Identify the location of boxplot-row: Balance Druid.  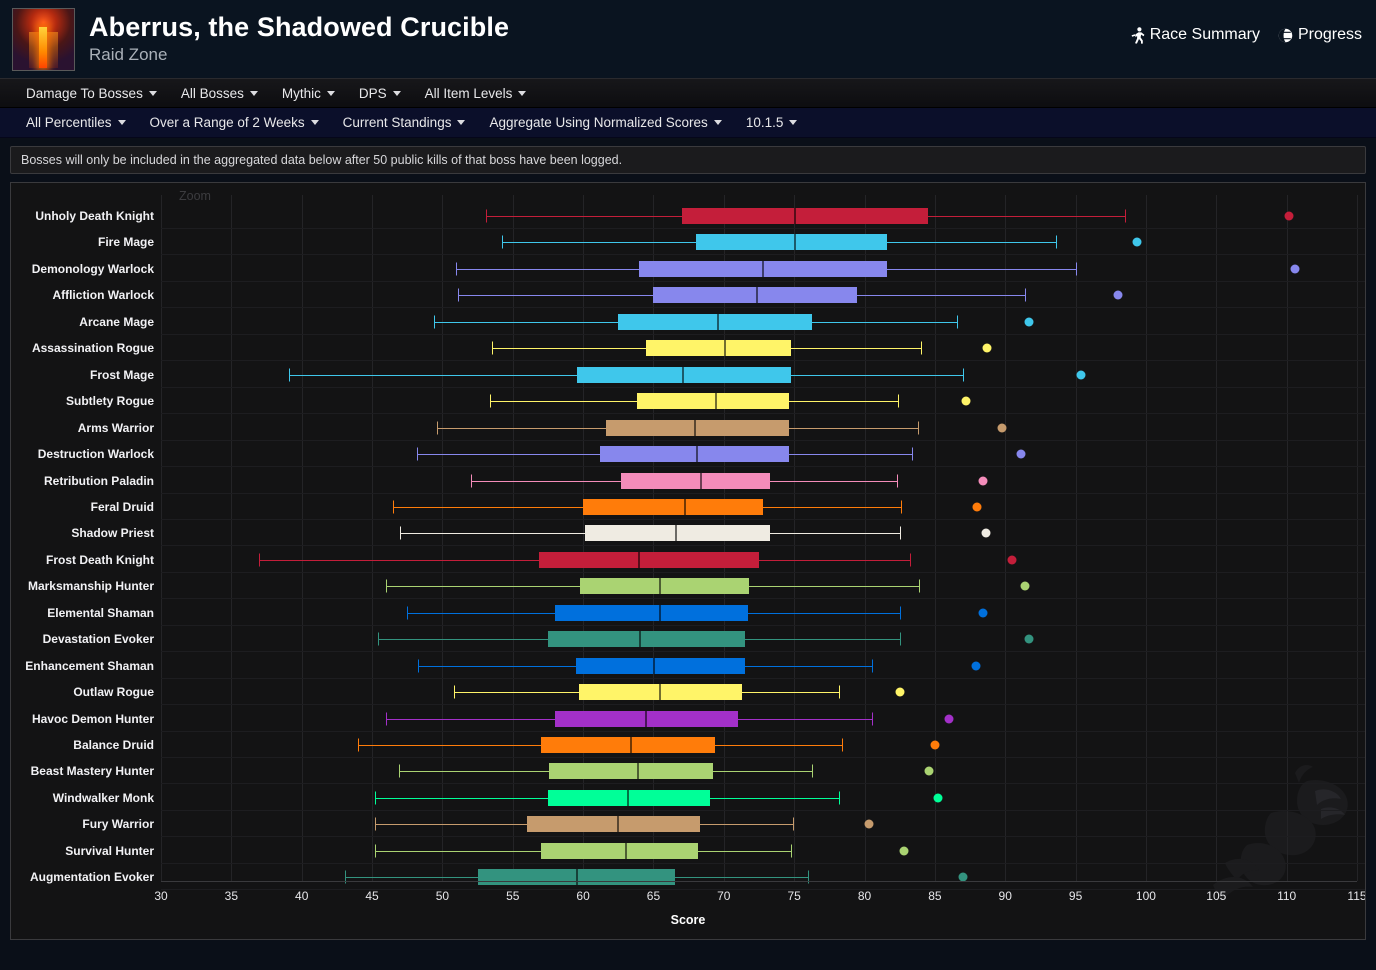
(688, 745).